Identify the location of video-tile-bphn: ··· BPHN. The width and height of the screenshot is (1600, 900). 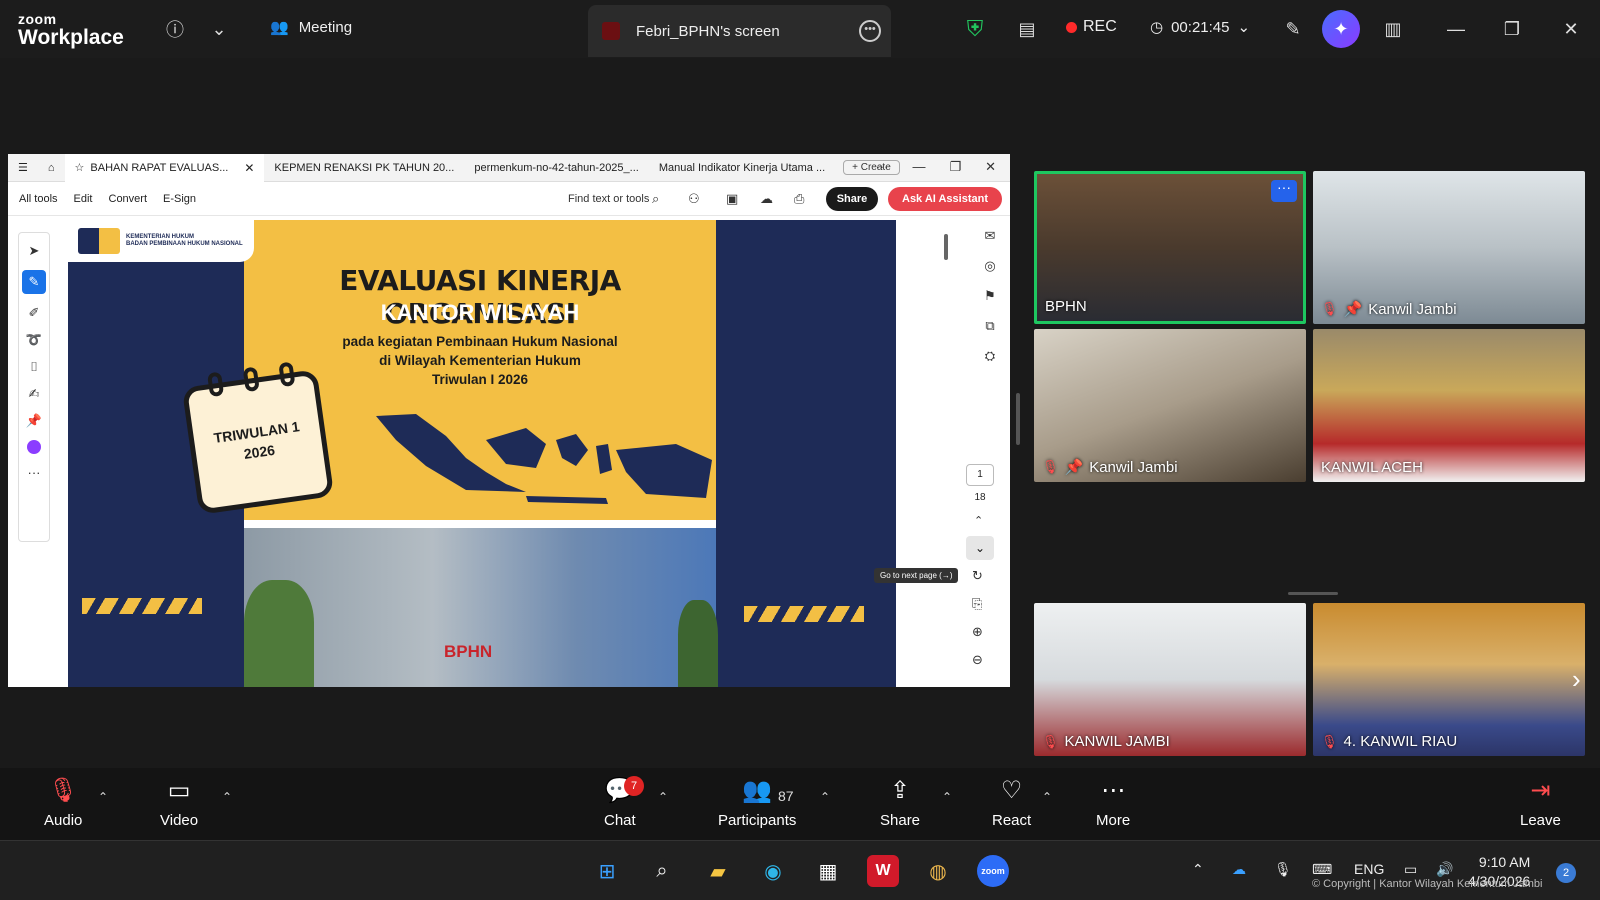
(1170, 247).